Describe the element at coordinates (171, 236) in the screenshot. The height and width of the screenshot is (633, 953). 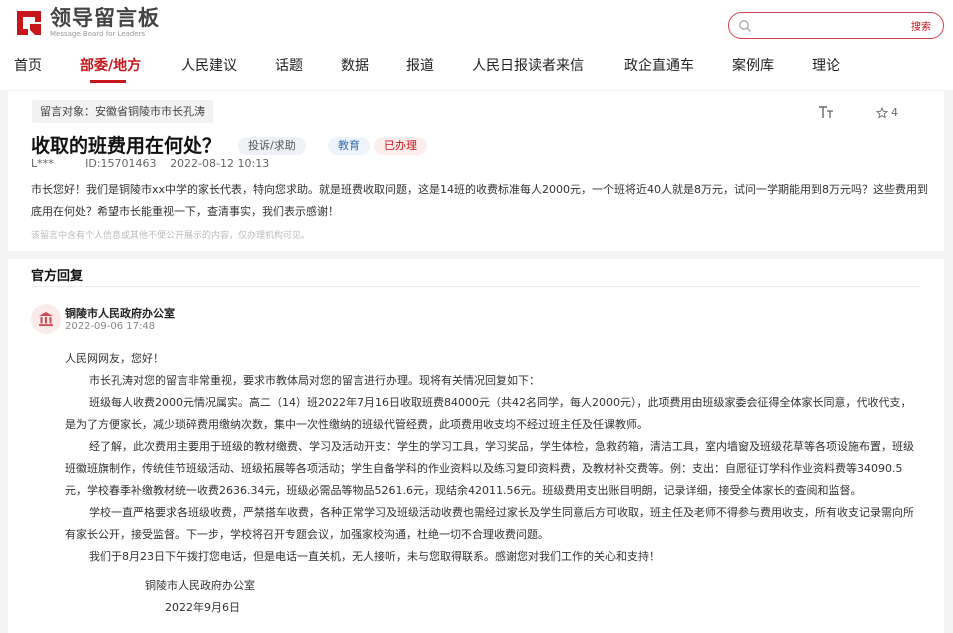
I see `privacy-note: 该留言中含有个人信息或其他不便公开展示的内容，仅办理机构可见。` at that location.